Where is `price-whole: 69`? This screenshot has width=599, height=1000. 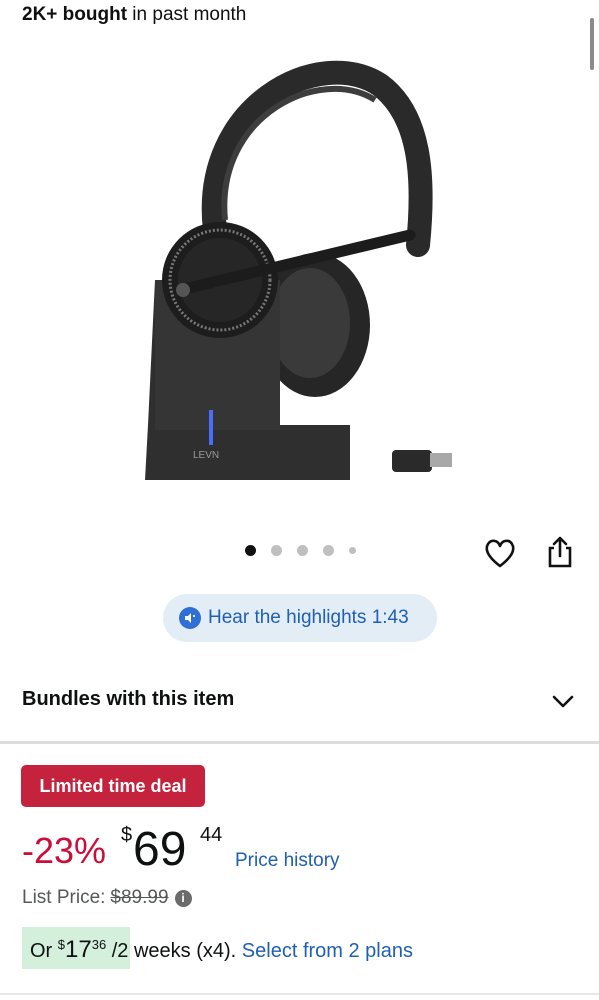 price-whole: 69 is located at coordinates (160, 849).